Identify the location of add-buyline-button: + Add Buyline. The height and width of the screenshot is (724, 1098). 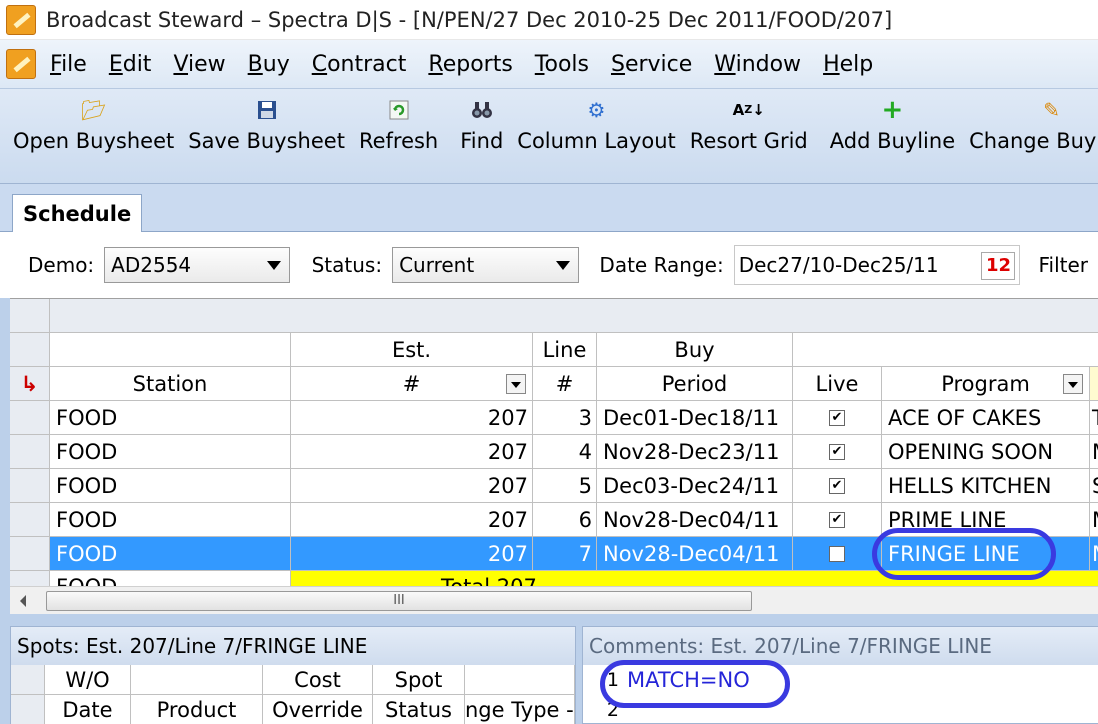
(892, 121).